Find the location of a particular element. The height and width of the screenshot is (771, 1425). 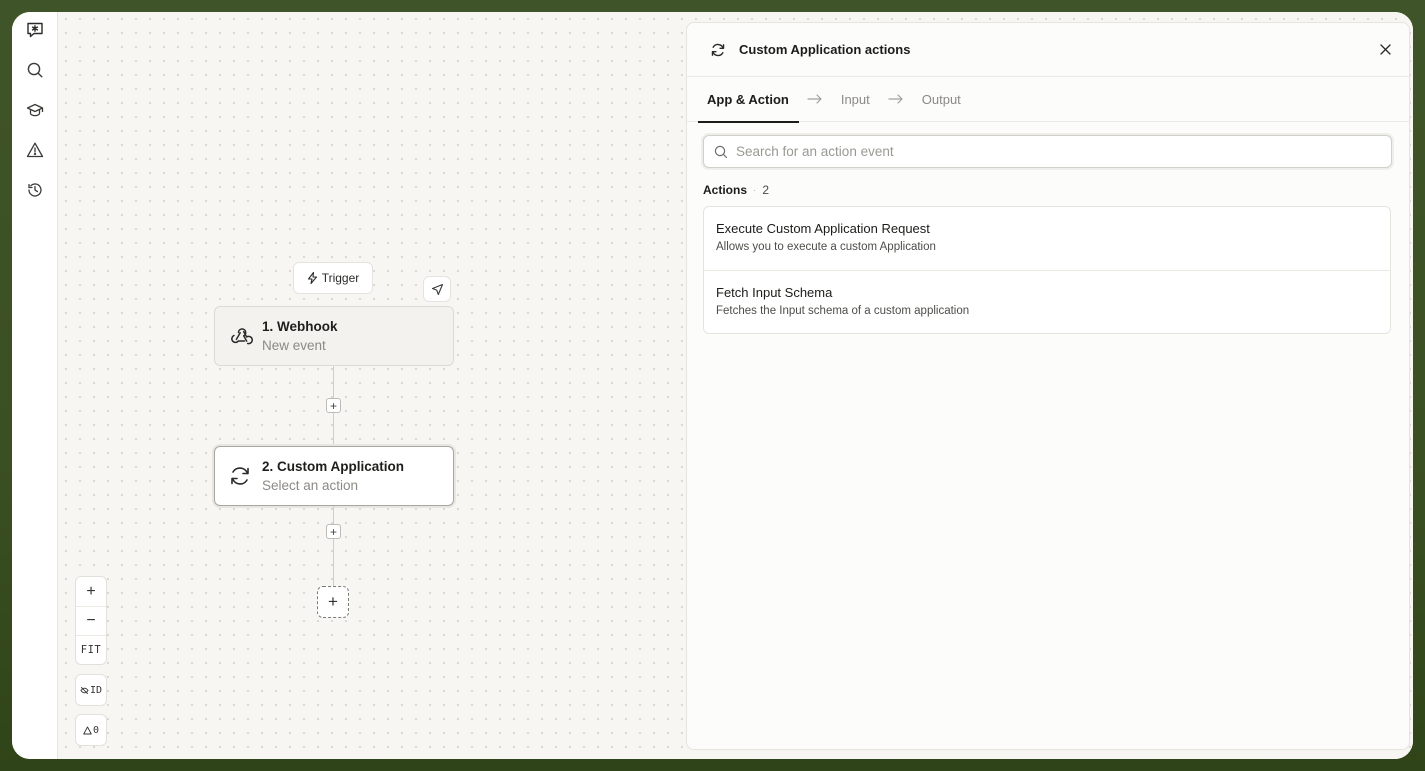

tab-app-action: App & Action is located at coordinates (748, 100).